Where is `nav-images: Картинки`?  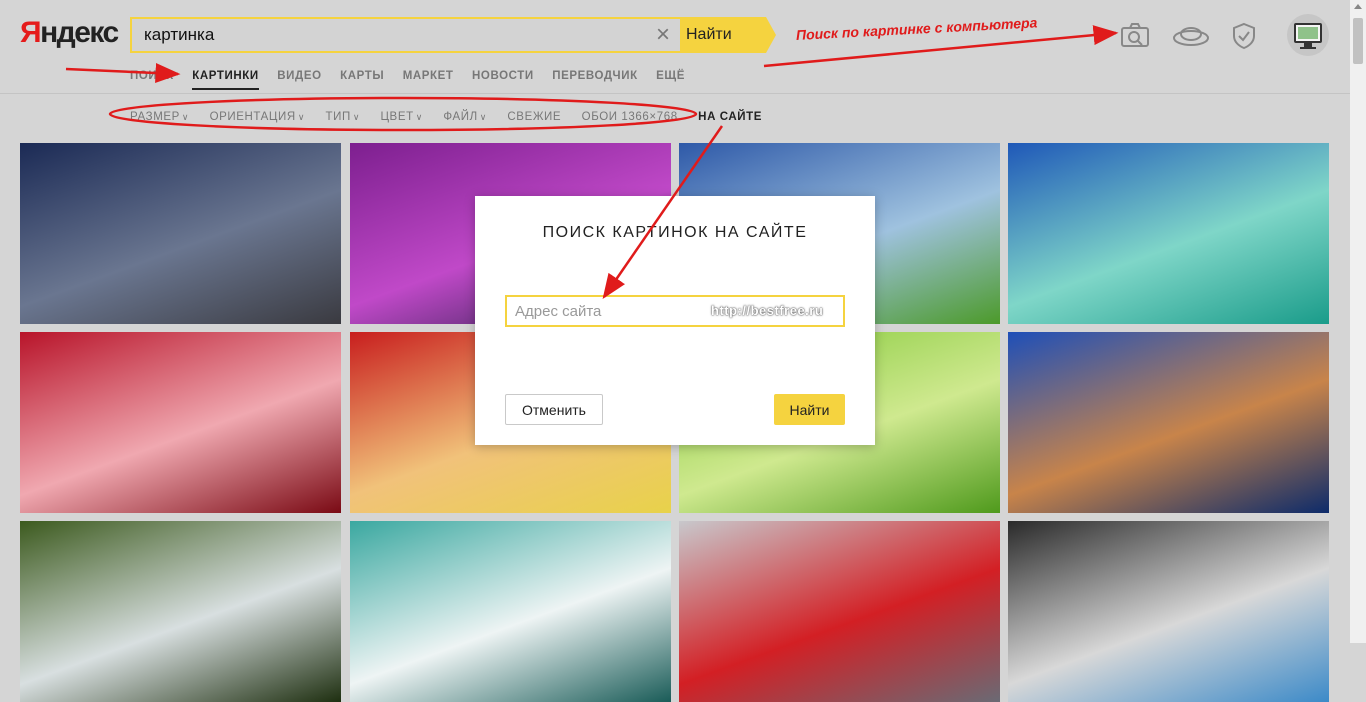
nav-images: Картинки is located at coordinates (225, 80).